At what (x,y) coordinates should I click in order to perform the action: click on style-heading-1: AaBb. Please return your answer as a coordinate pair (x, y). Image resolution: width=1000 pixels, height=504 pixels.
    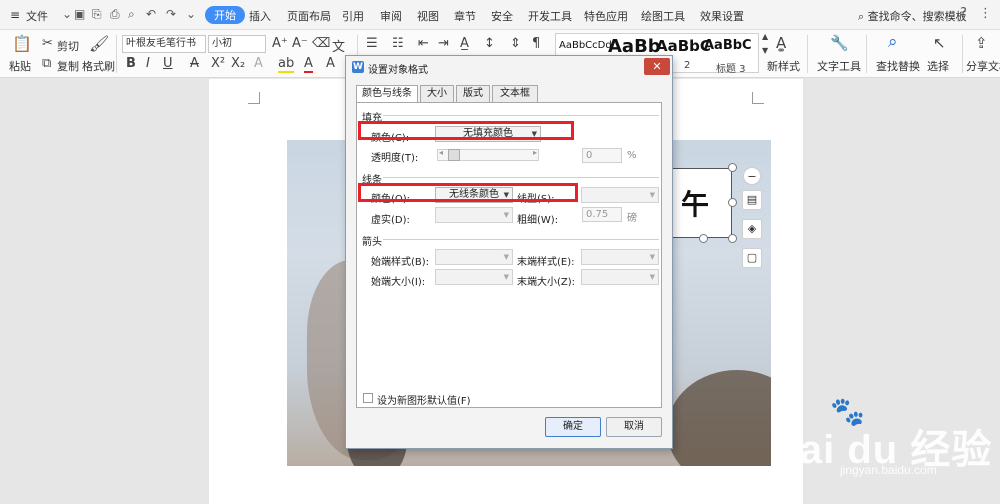
    Looking at the image, I should click on (634, 46).